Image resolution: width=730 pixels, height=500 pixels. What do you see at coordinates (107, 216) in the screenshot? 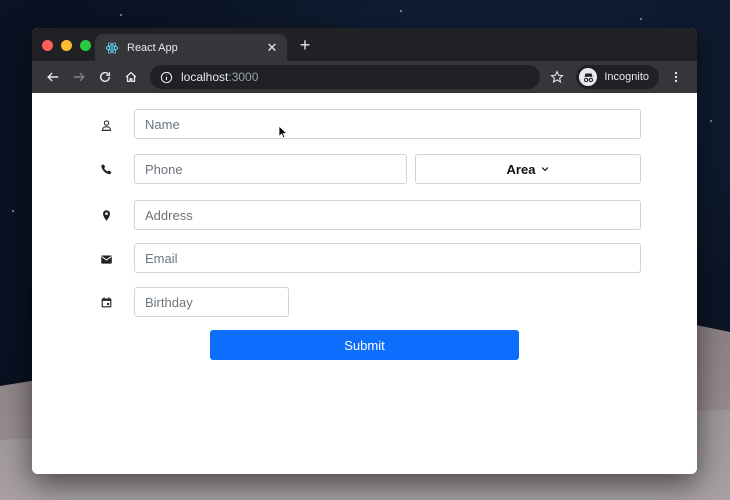
I see `location-pin-icon` at bounding box center [107, 216].